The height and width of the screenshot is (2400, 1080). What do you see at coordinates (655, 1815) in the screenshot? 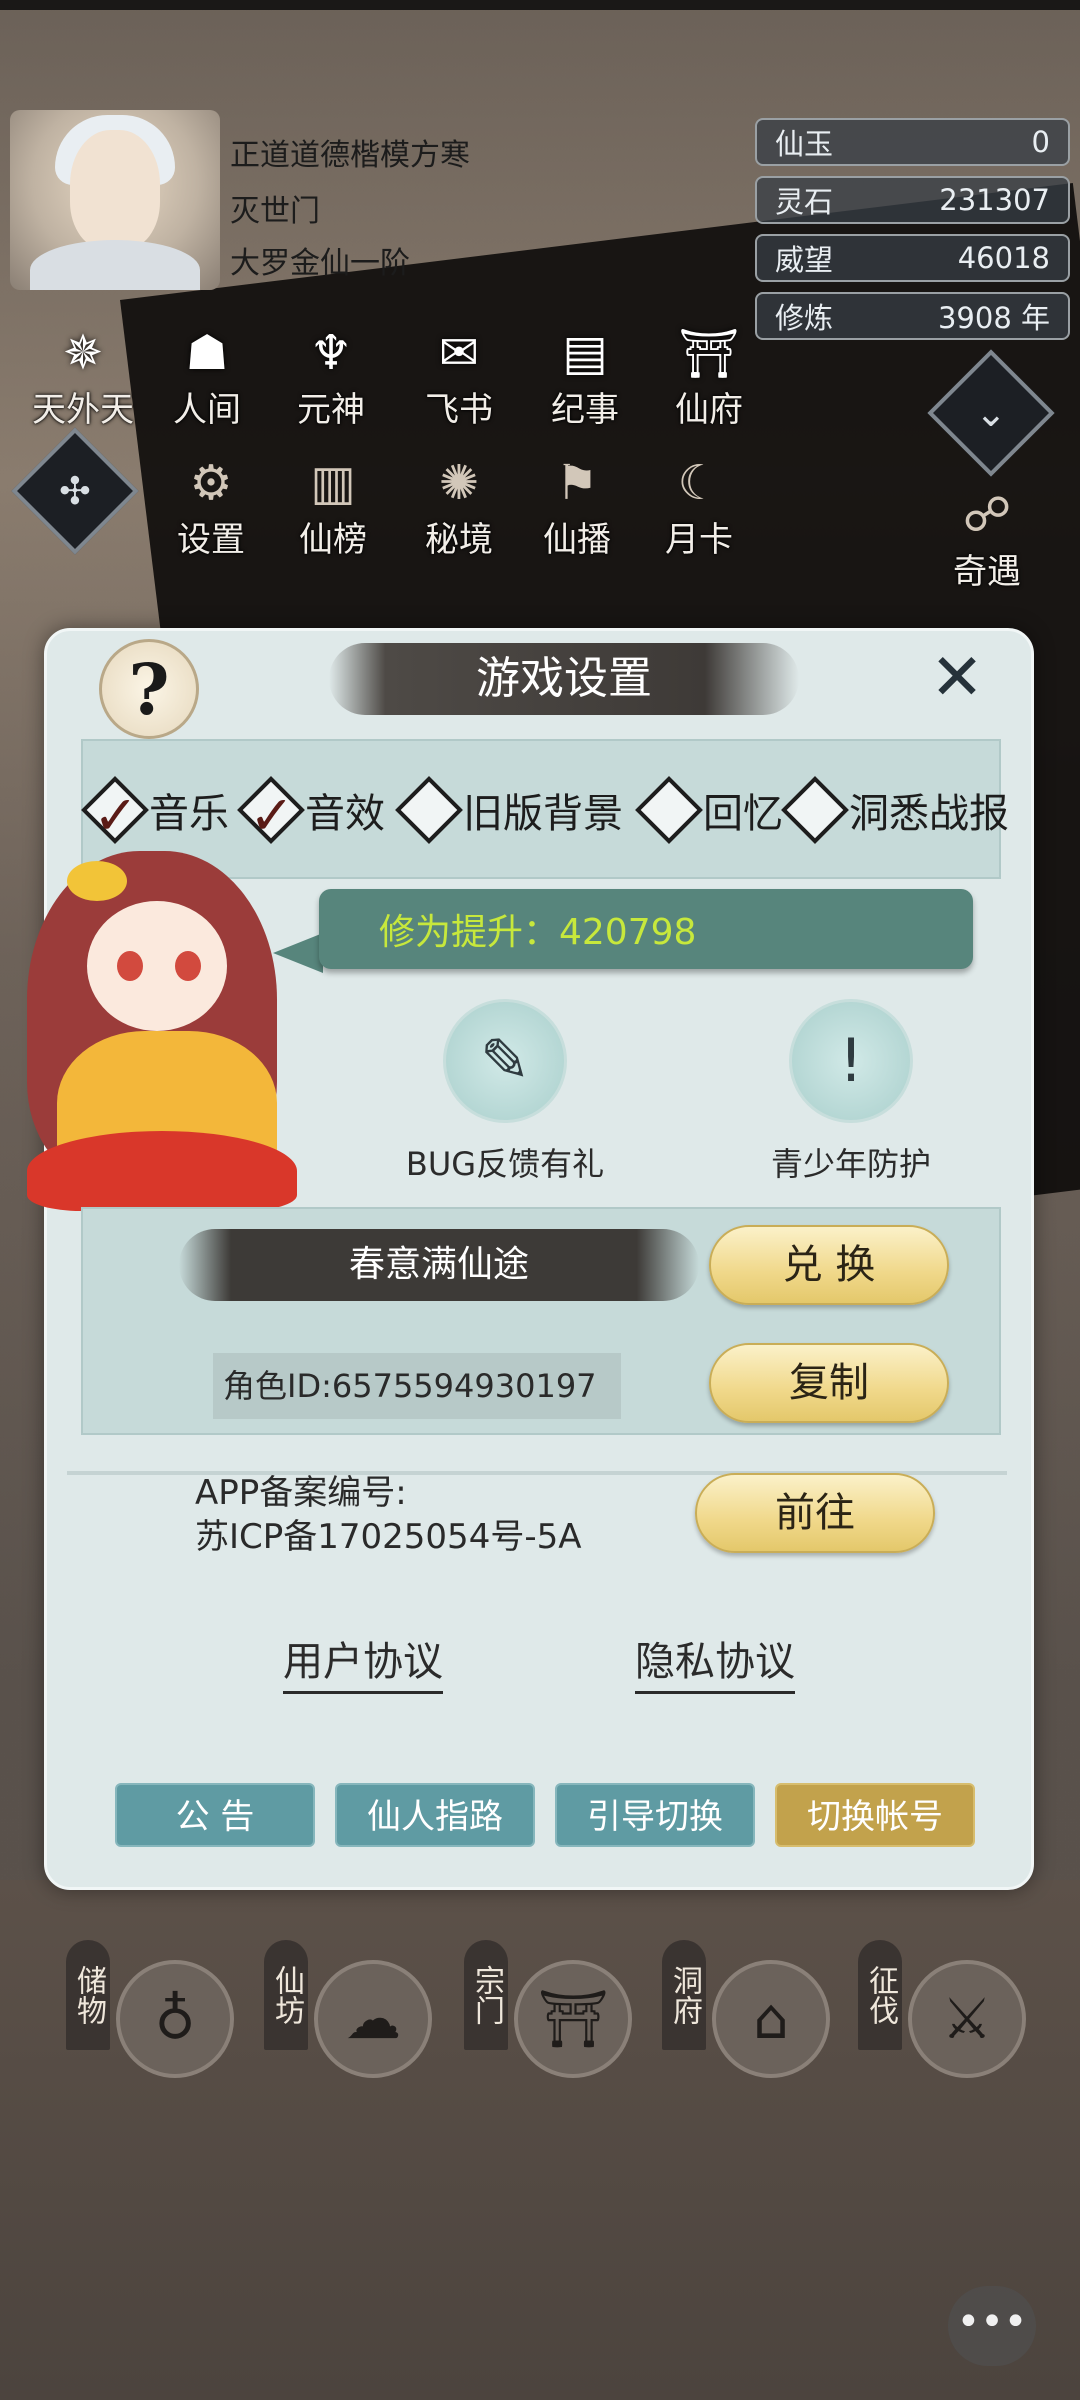
I see `tutorial-toggle-button: 引导切换` at bounding box center [655, 1815].